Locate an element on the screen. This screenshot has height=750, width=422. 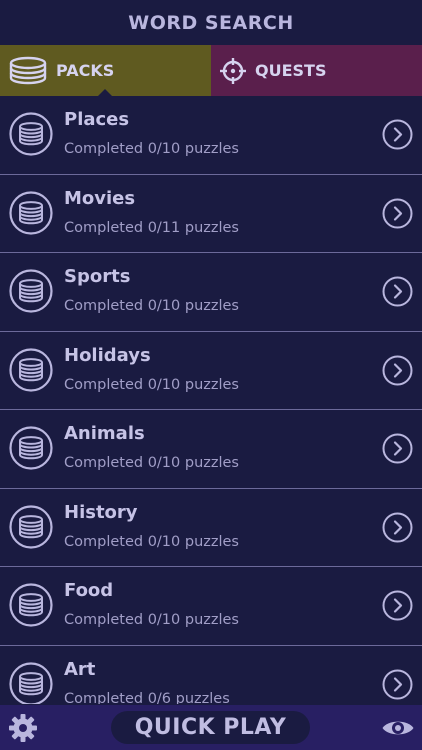
app-header: WORD SEARCH is located at coordinates (211, 22).